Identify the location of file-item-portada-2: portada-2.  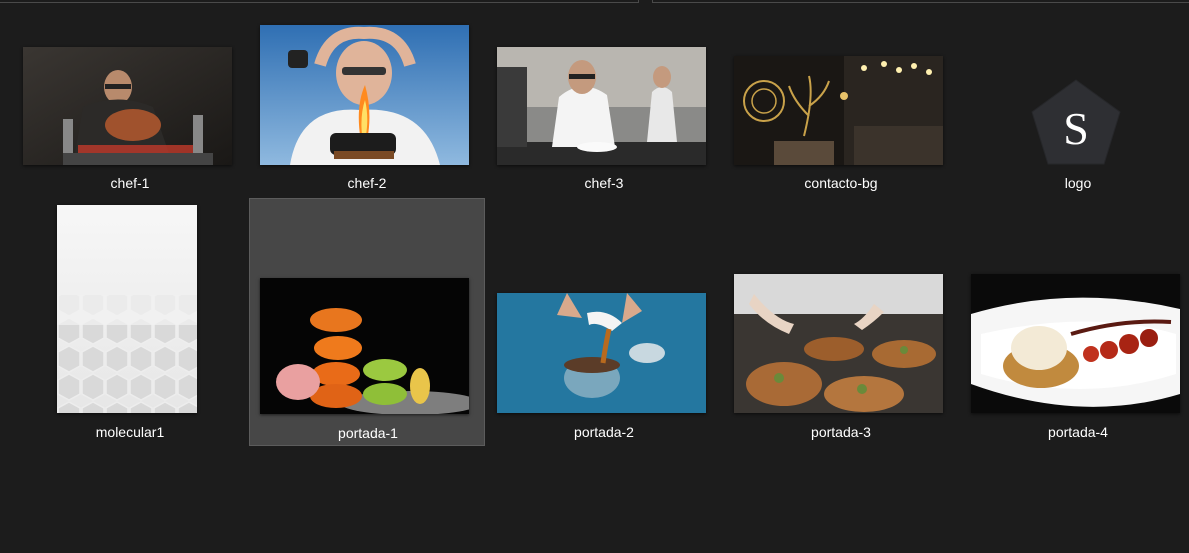
(604, 322).